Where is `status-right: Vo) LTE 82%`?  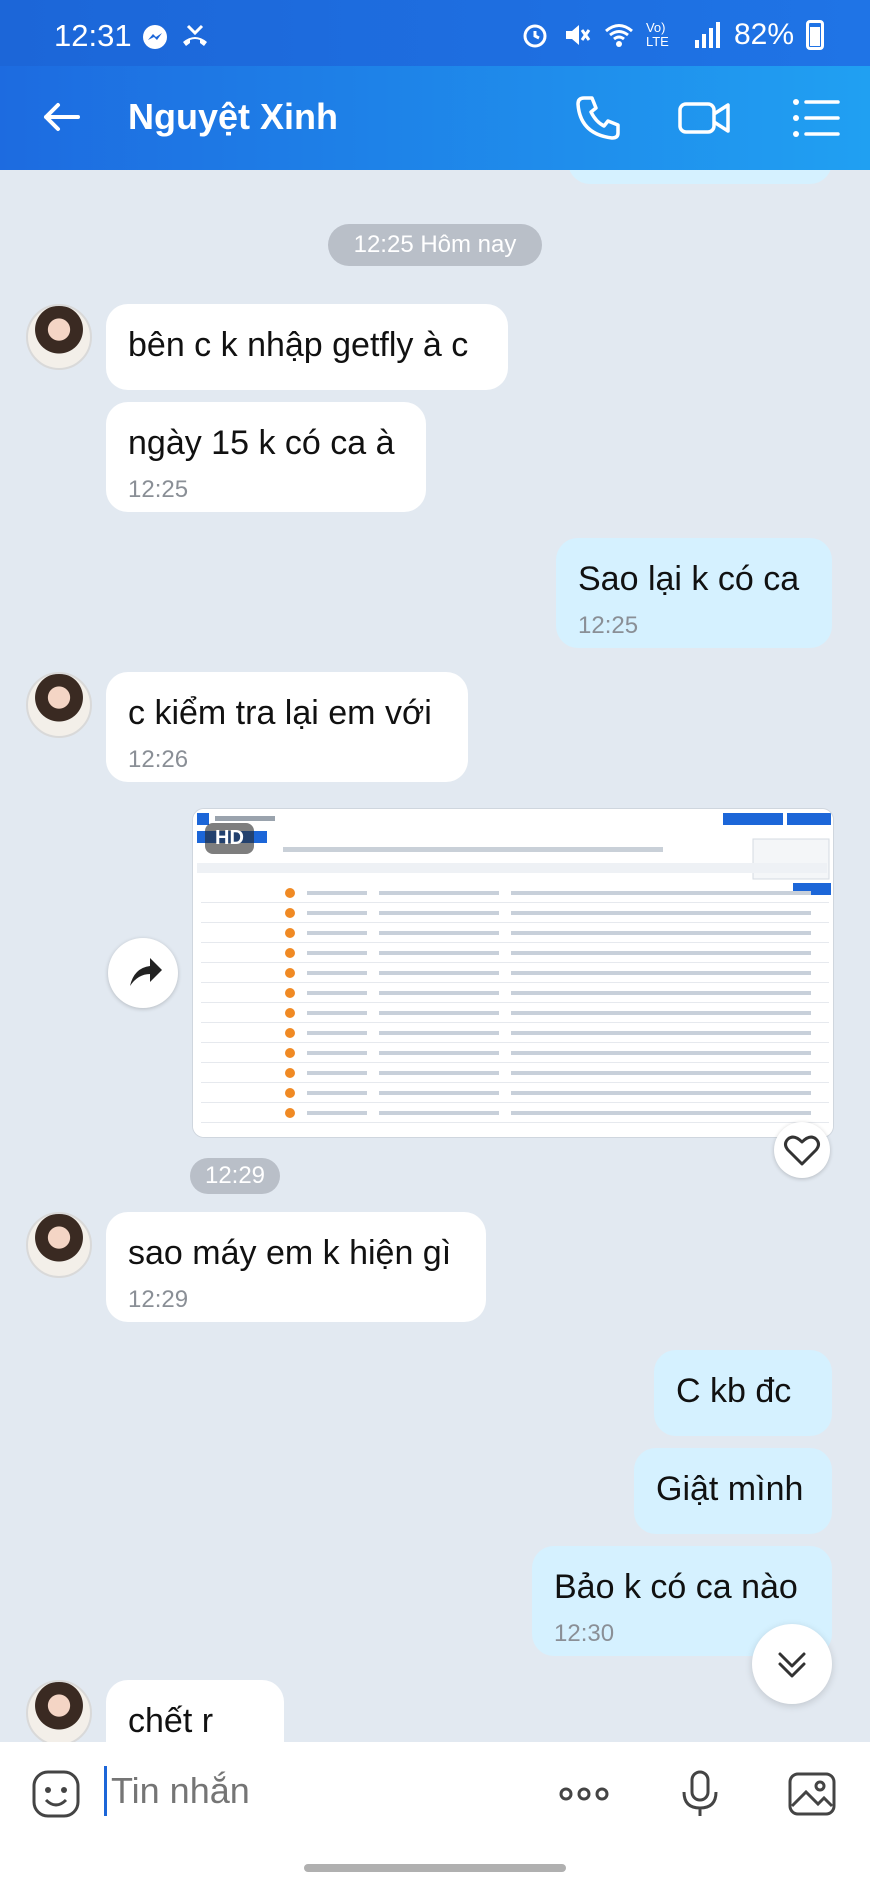
status-right: Vo) LTE 82% is located at coordinates (672, 35).